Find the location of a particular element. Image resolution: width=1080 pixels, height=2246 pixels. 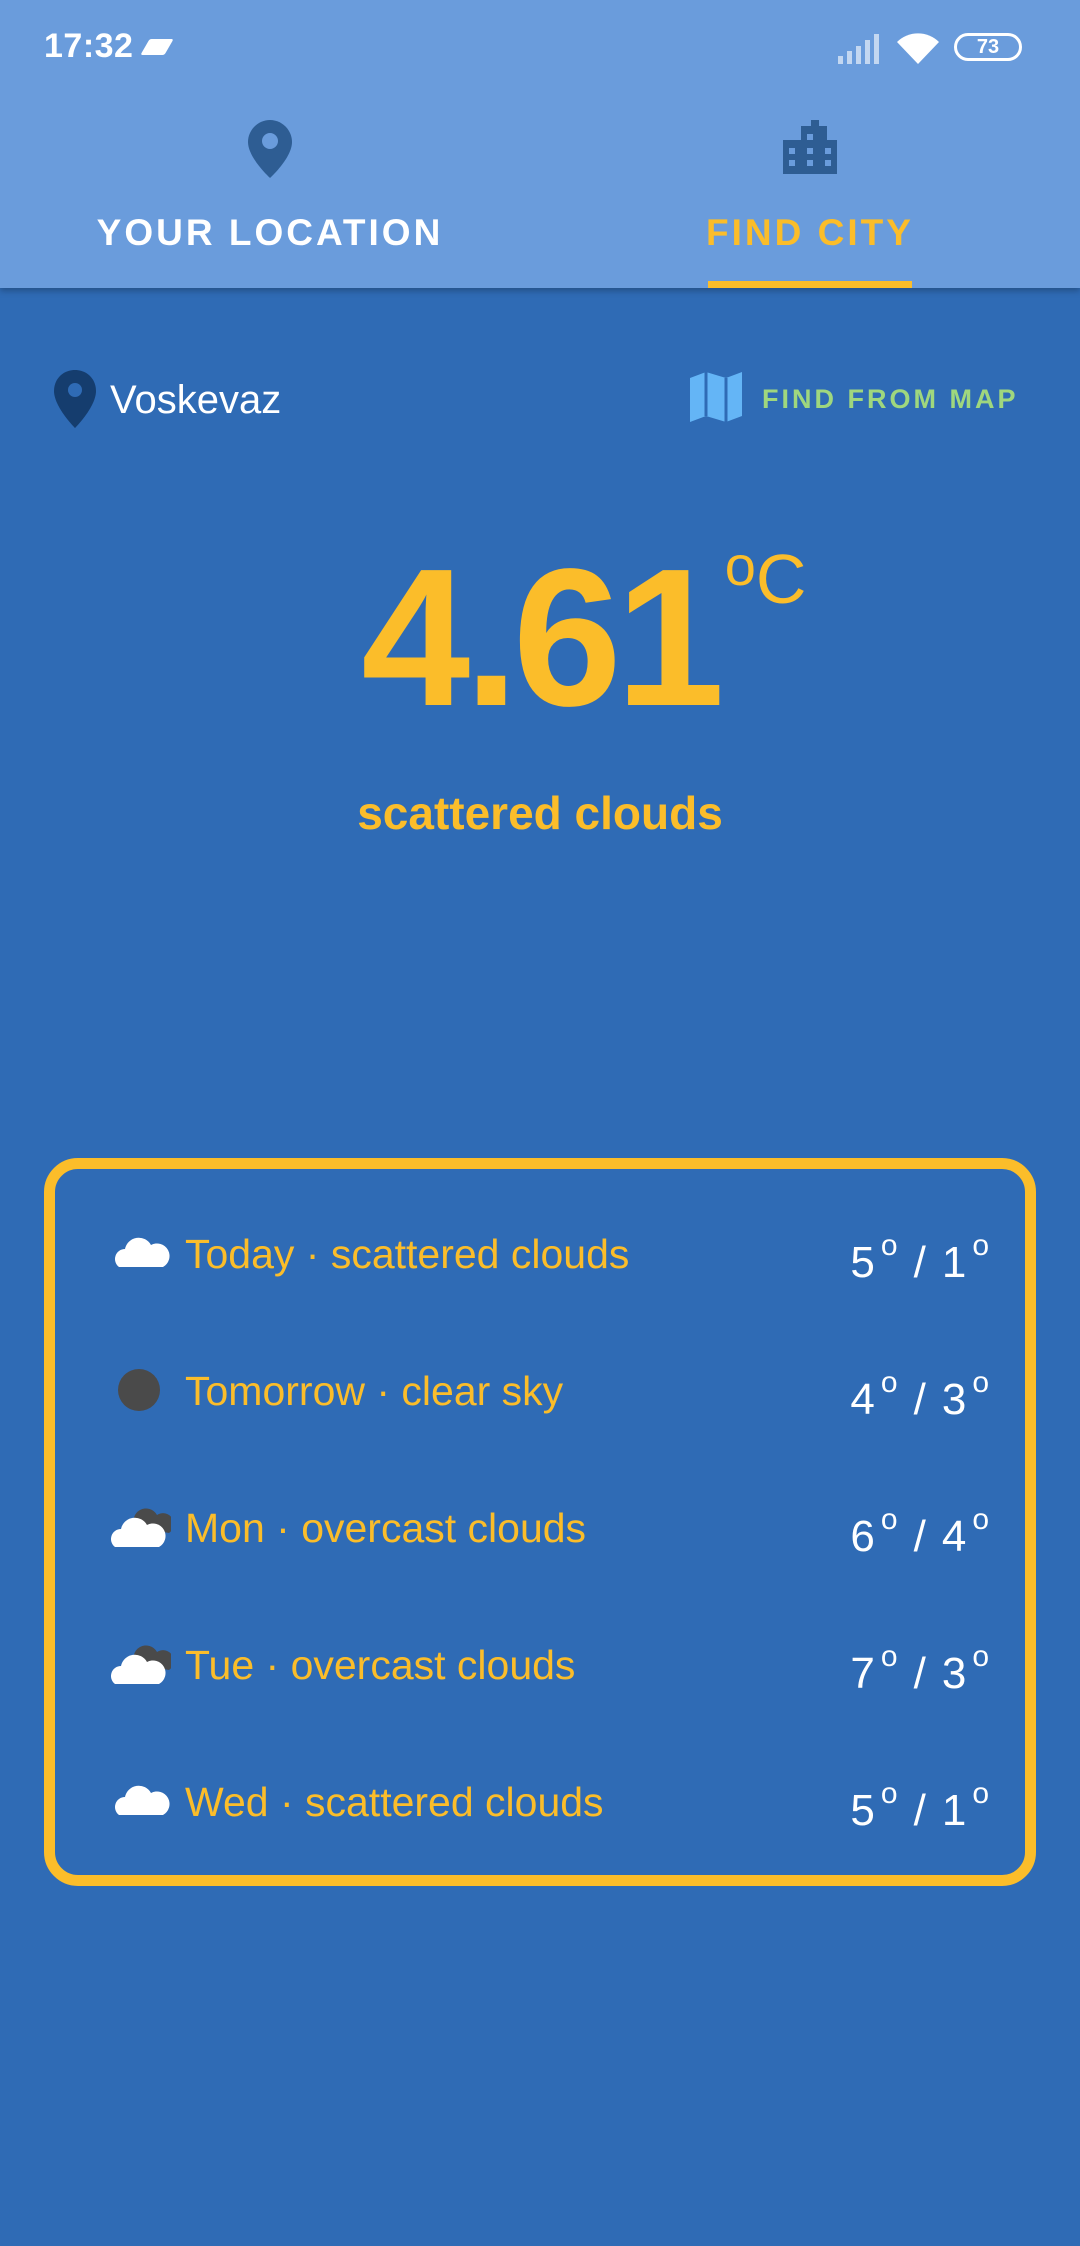

temperature-unit: oC is located at coordinates (766, 572).